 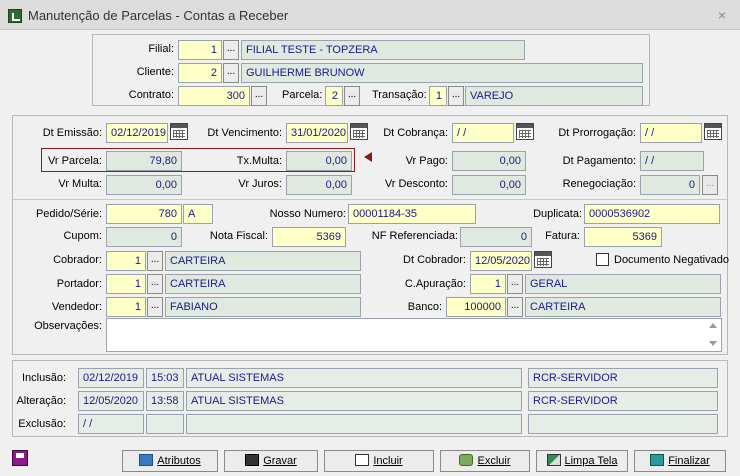 What do you see at coordinates (144, 185) in the screenshot?
I see `vr-multa-field: 0,00` at bounding box center [144, 185].